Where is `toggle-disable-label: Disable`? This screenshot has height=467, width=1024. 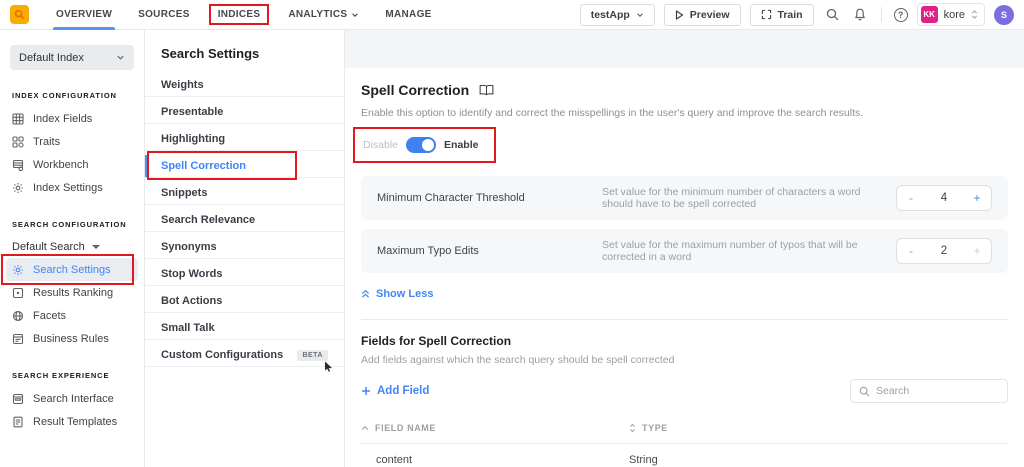
toggle-disable-label: Disable is located at coordinates (381, 145).